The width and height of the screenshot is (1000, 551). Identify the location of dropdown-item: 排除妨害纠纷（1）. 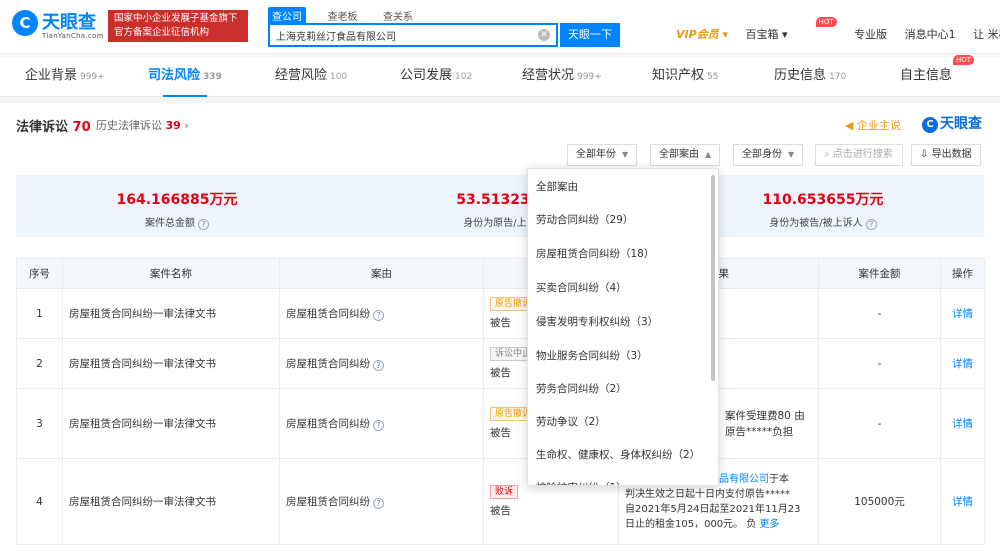
(618, 478).